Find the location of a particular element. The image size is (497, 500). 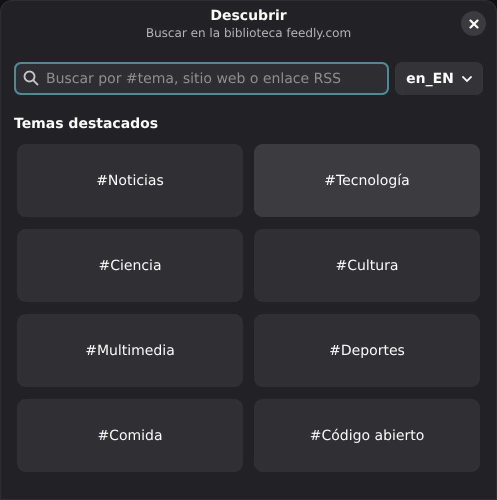

topic-tile: #Tecnología is located at coordinates (367, 180).